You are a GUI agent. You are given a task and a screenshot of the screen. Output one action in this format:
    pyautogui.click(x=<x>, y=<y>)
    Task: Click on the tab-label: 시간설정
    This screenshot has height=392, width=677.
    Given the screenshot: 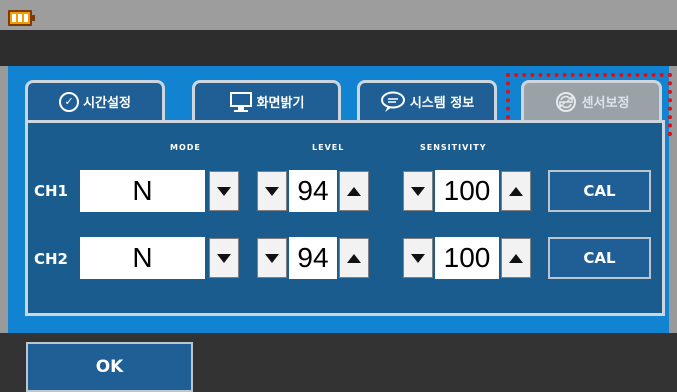 What is the action you would take?
    pyautogui.click(x=107, y=103)
    